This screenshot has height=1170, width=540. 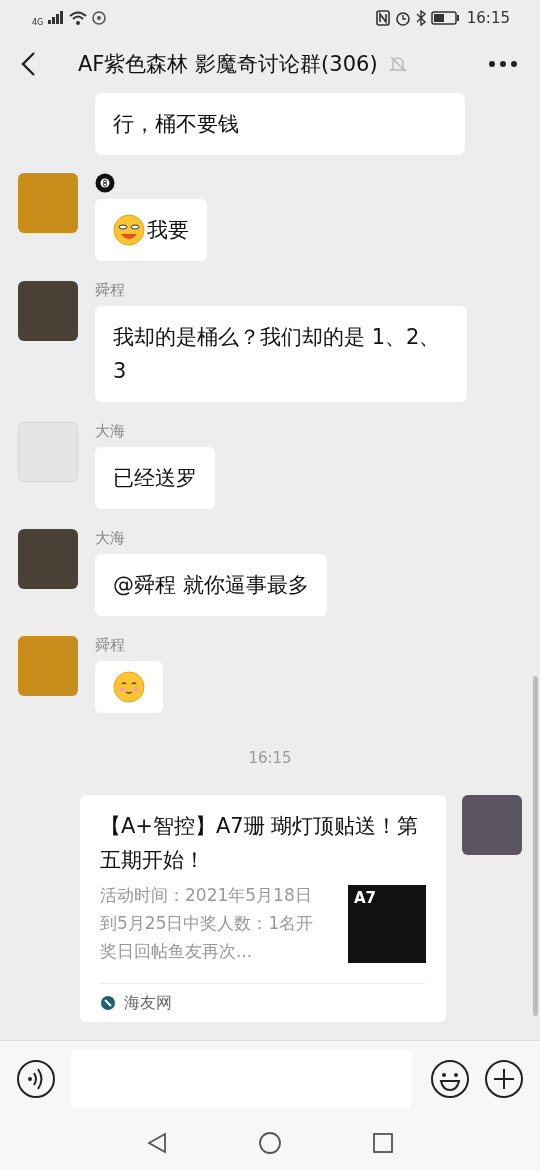 What do you see at coordinates (387, 924) in the screenshot?
I see `thumbnail-image: A7` at bounding box center [387, 924].